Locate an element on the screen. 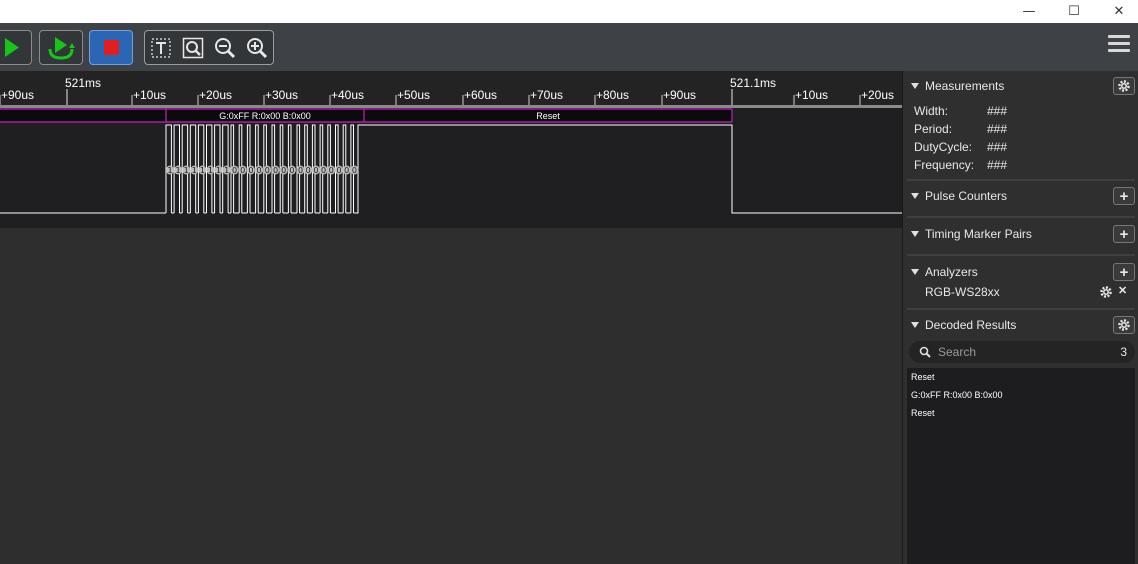 The height and width of the screenshot is (564, 1138). timing-marker-pairs-header: Timing Marker Pairs is located at coordinates (971, 234).